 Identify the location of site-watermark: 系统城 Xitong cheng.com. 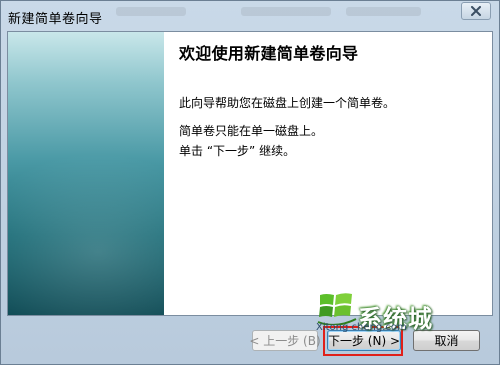
(401, 319).